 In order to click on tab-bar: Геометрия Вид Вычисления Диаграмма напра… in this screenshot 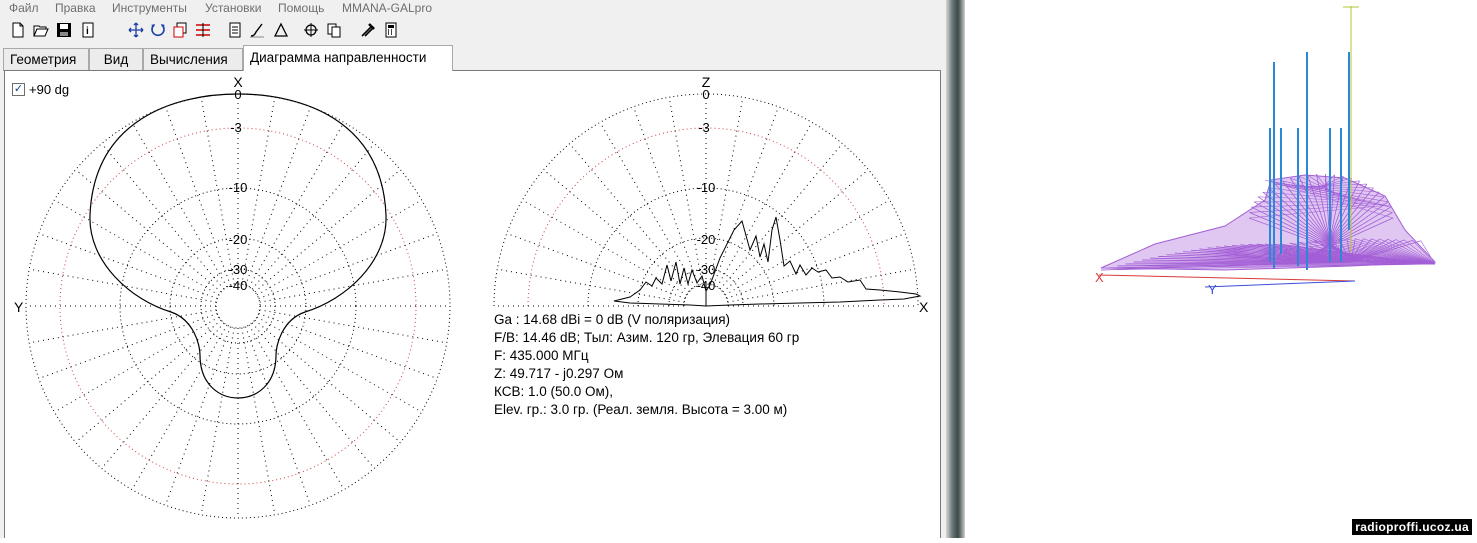, I will do `click(473, 58)`.